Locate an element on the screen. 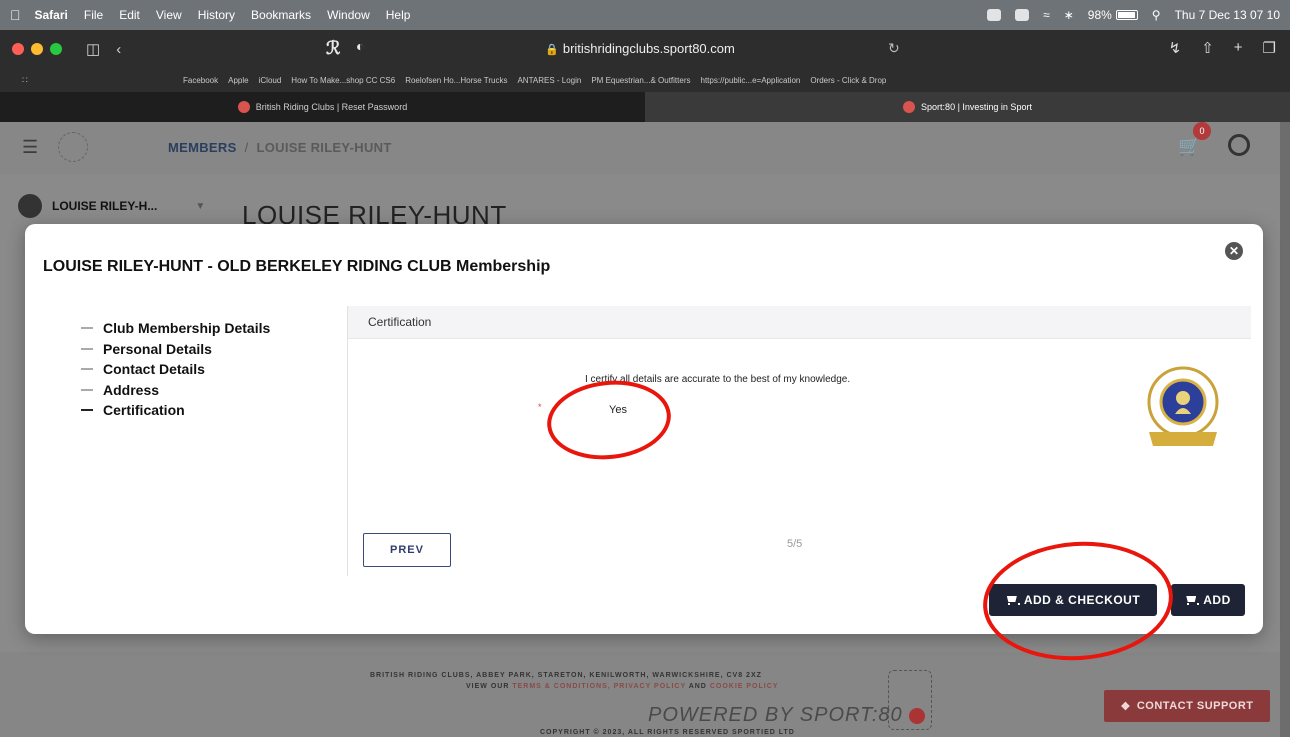 This screenshot has width=1290, height=737. avatar-icon is located at coordinates (30, 206).